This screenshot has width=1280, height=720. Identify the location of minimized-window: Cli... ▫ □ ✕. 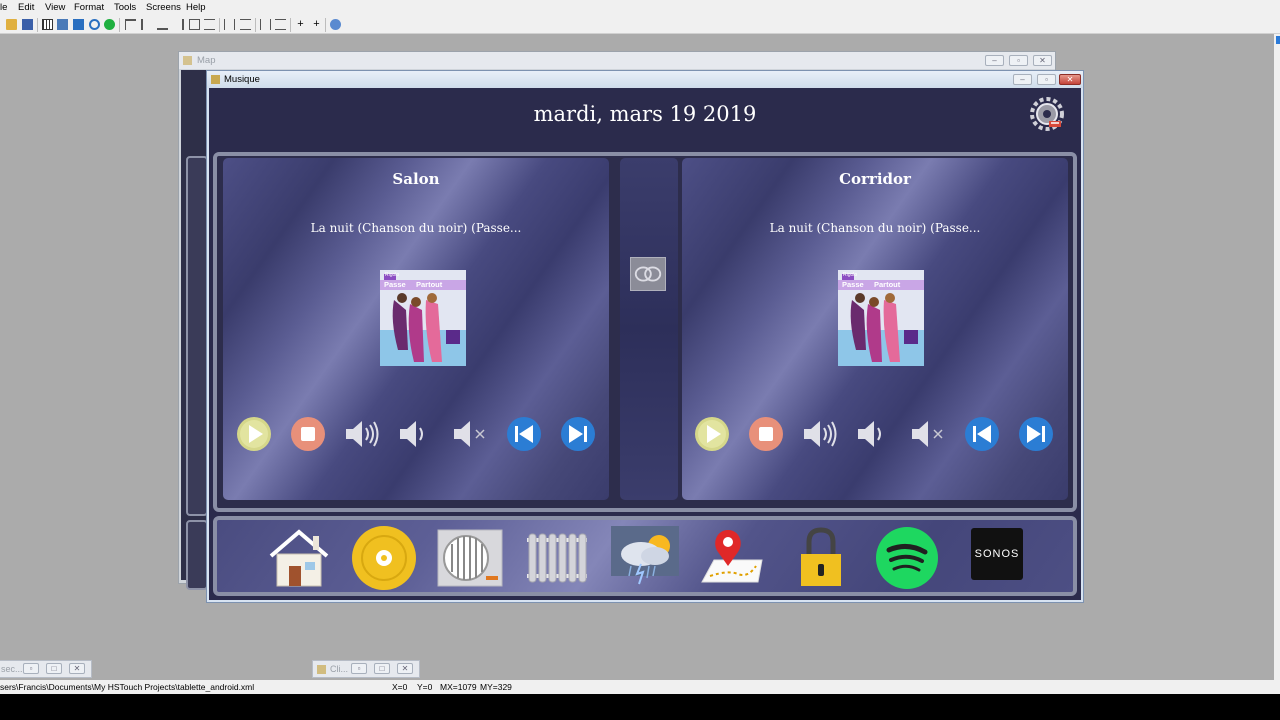
(366, 669).